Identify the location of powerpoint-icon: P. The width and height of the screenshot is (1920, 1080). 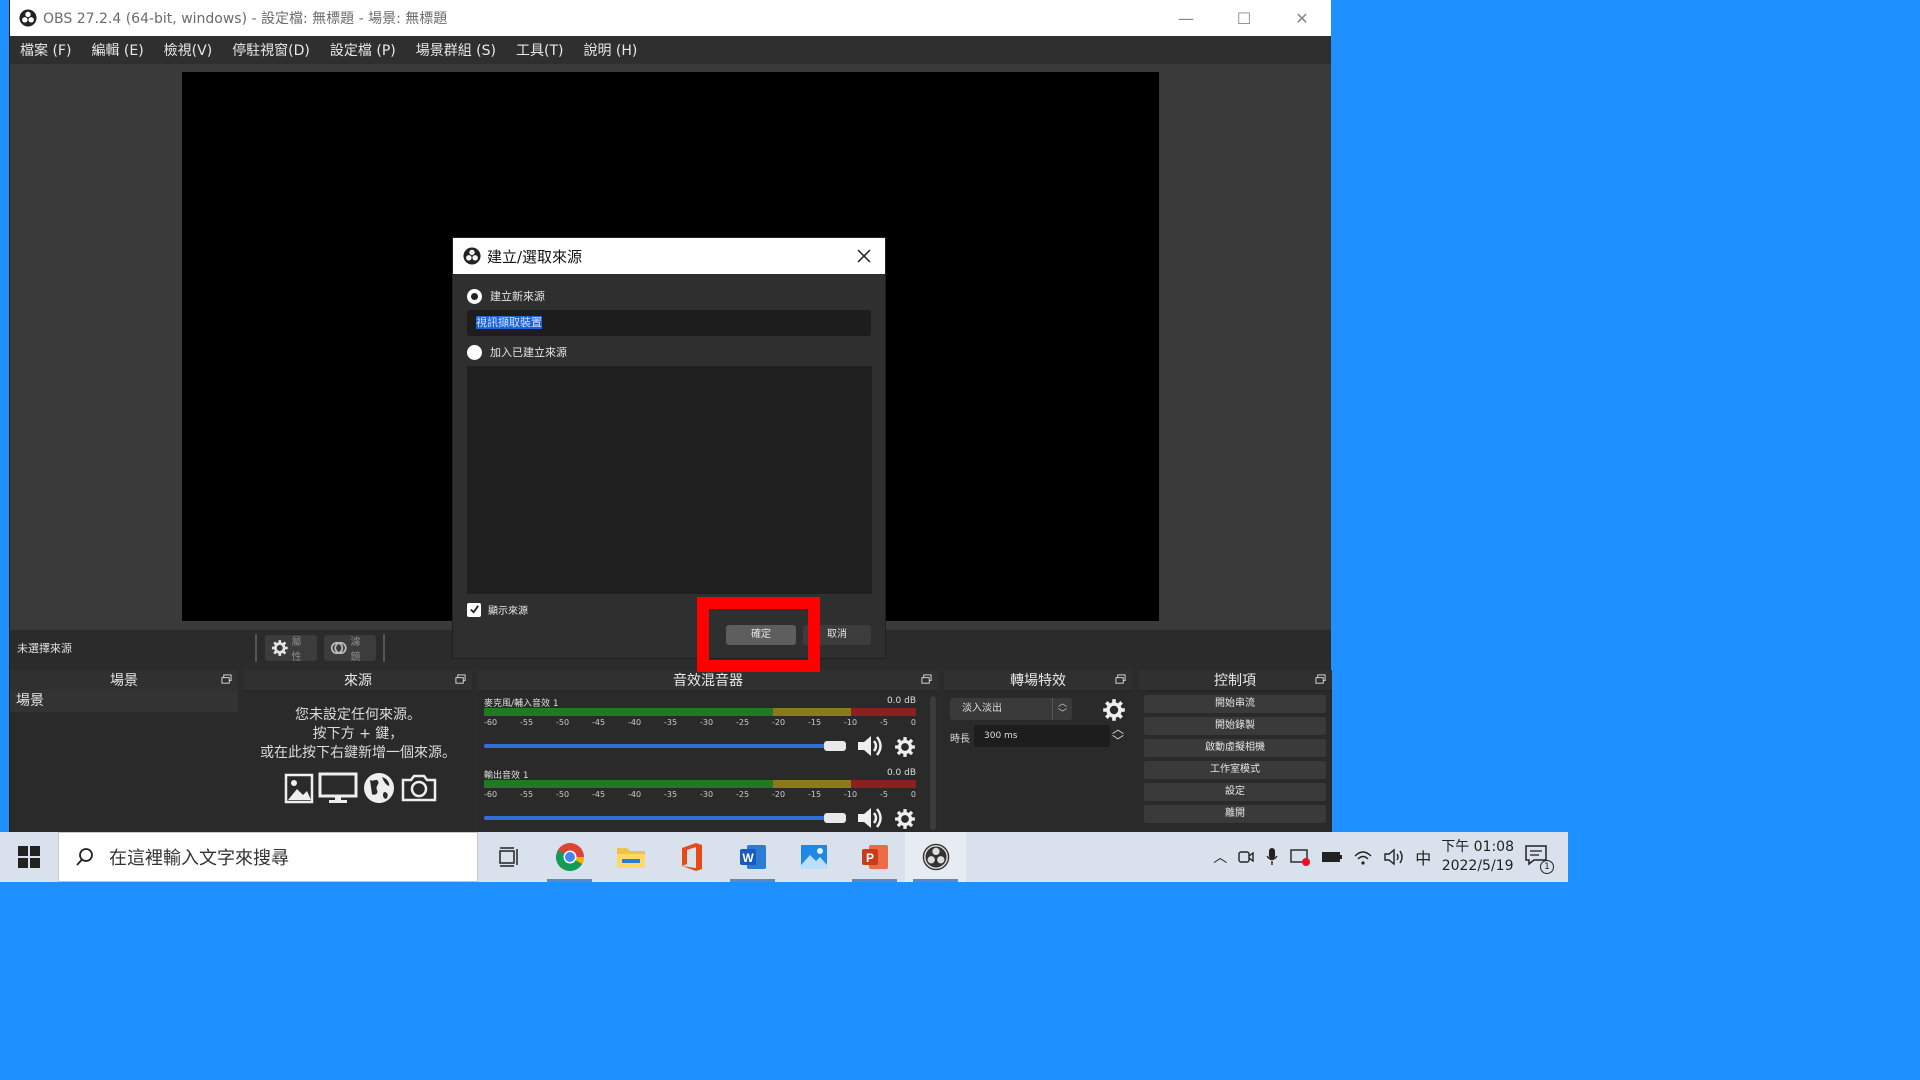
(874, 857).